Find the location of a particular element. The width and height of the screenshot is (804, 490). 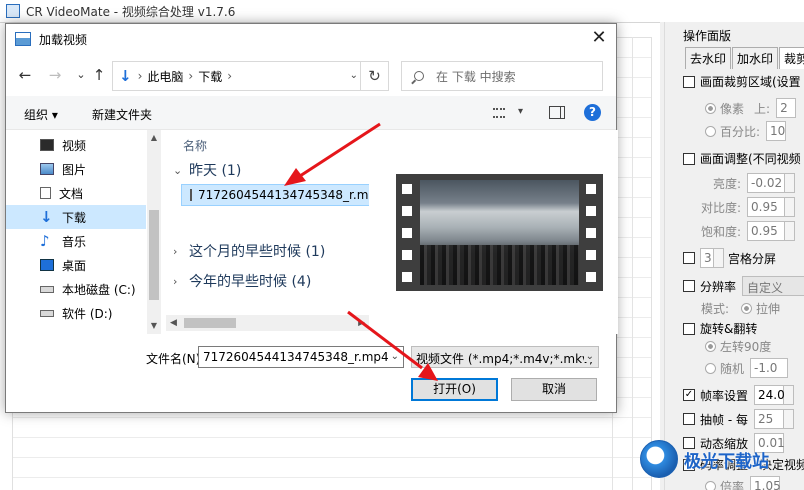

panel-tabs: 去水印 加水印 裁剪 is located at coordinates (744, 58).